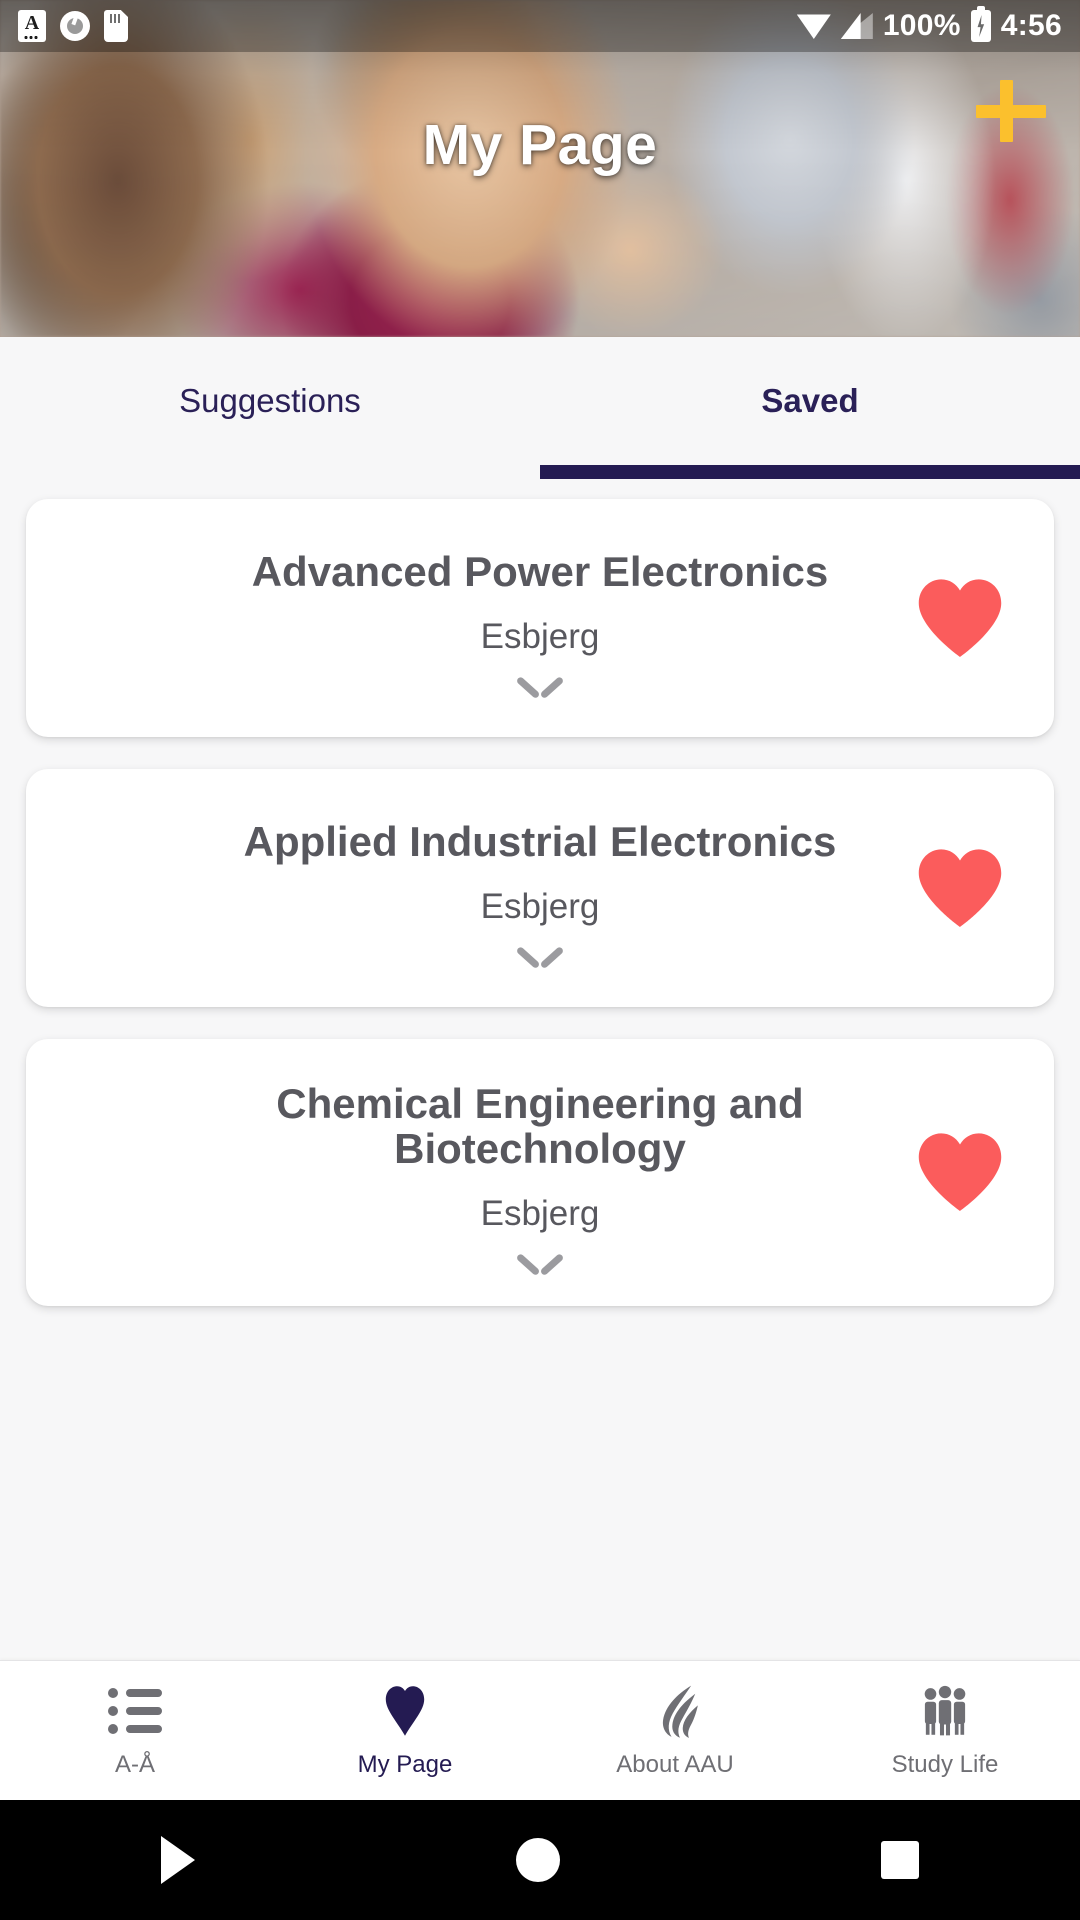  What do you see at coordinates (270, 400) in the screenshot?
I see `tab-suggestions-label: Suggestions` at bounding box center [270, 400].